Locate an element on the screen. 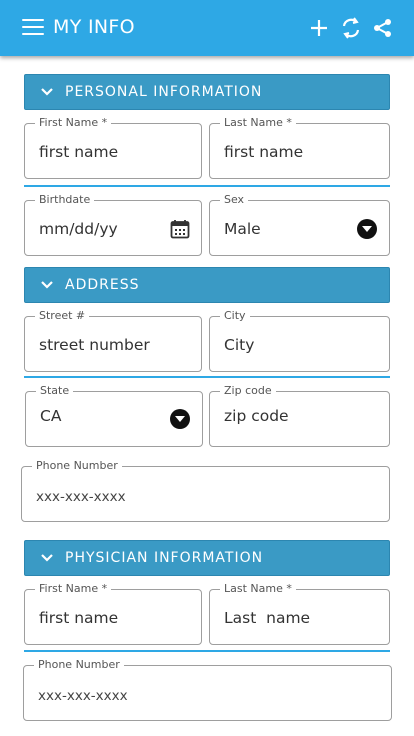  field-value: mm/dd/yy is located at coordinates (78, 229).